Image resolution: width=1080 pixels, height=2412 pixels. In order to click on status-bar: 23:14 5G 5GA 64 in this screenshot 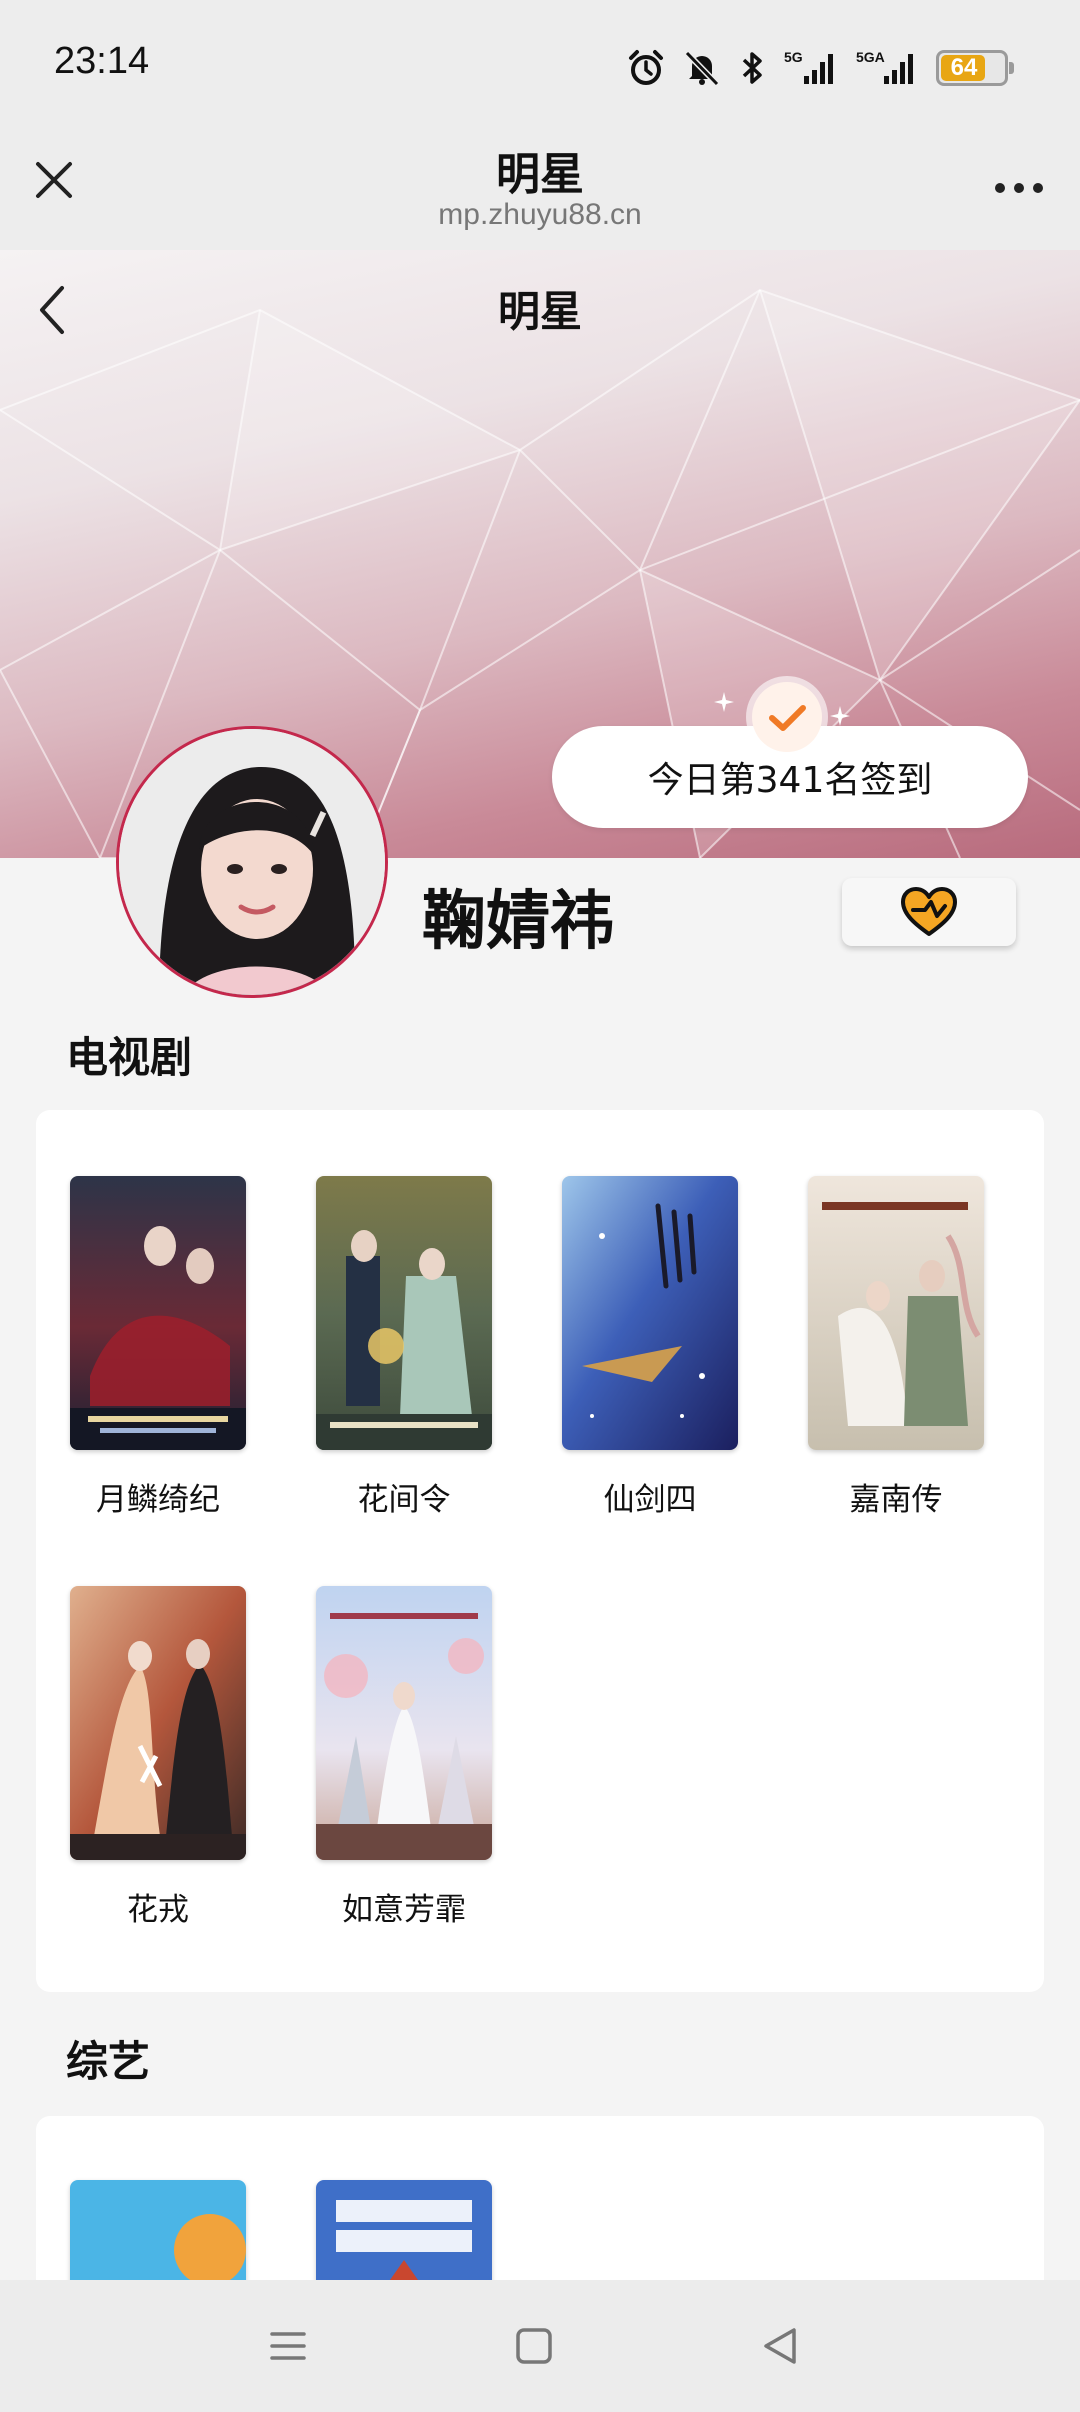, I will do `click(540, 66)`.